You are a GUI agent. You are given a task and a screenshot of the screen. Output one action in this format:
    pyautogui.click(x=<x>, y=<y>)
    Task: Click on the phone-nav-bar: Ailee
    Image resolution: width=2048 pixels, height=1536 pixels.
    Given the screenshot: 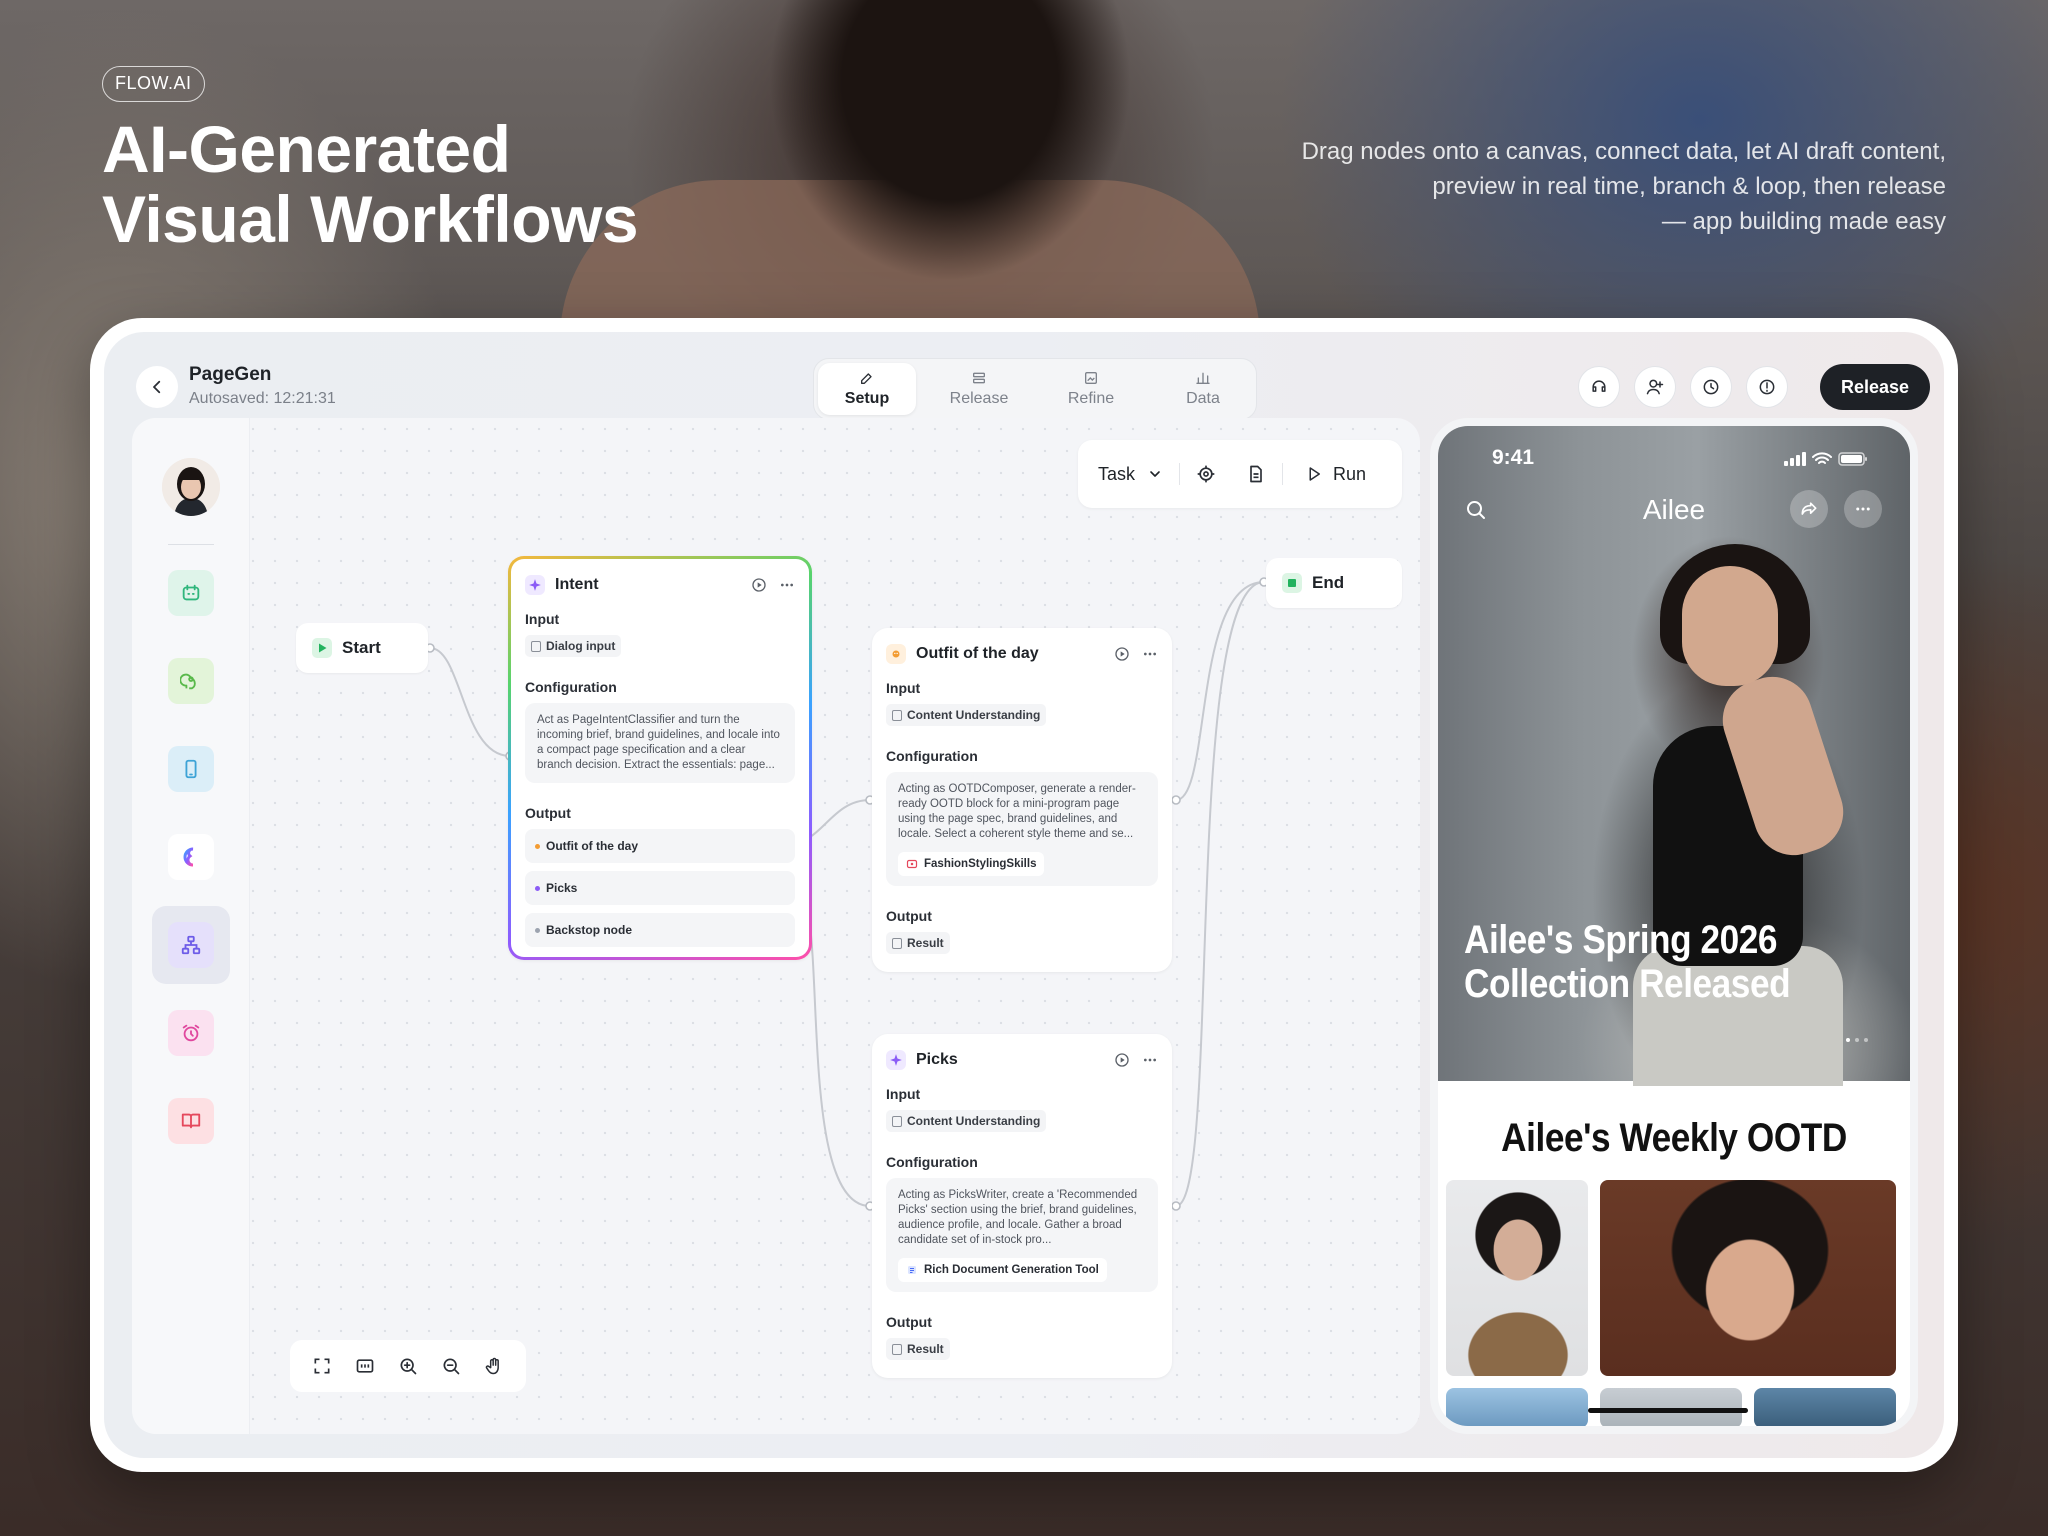 What is the action you would take?
    pyautogui.click(x=1674, y=510)
    